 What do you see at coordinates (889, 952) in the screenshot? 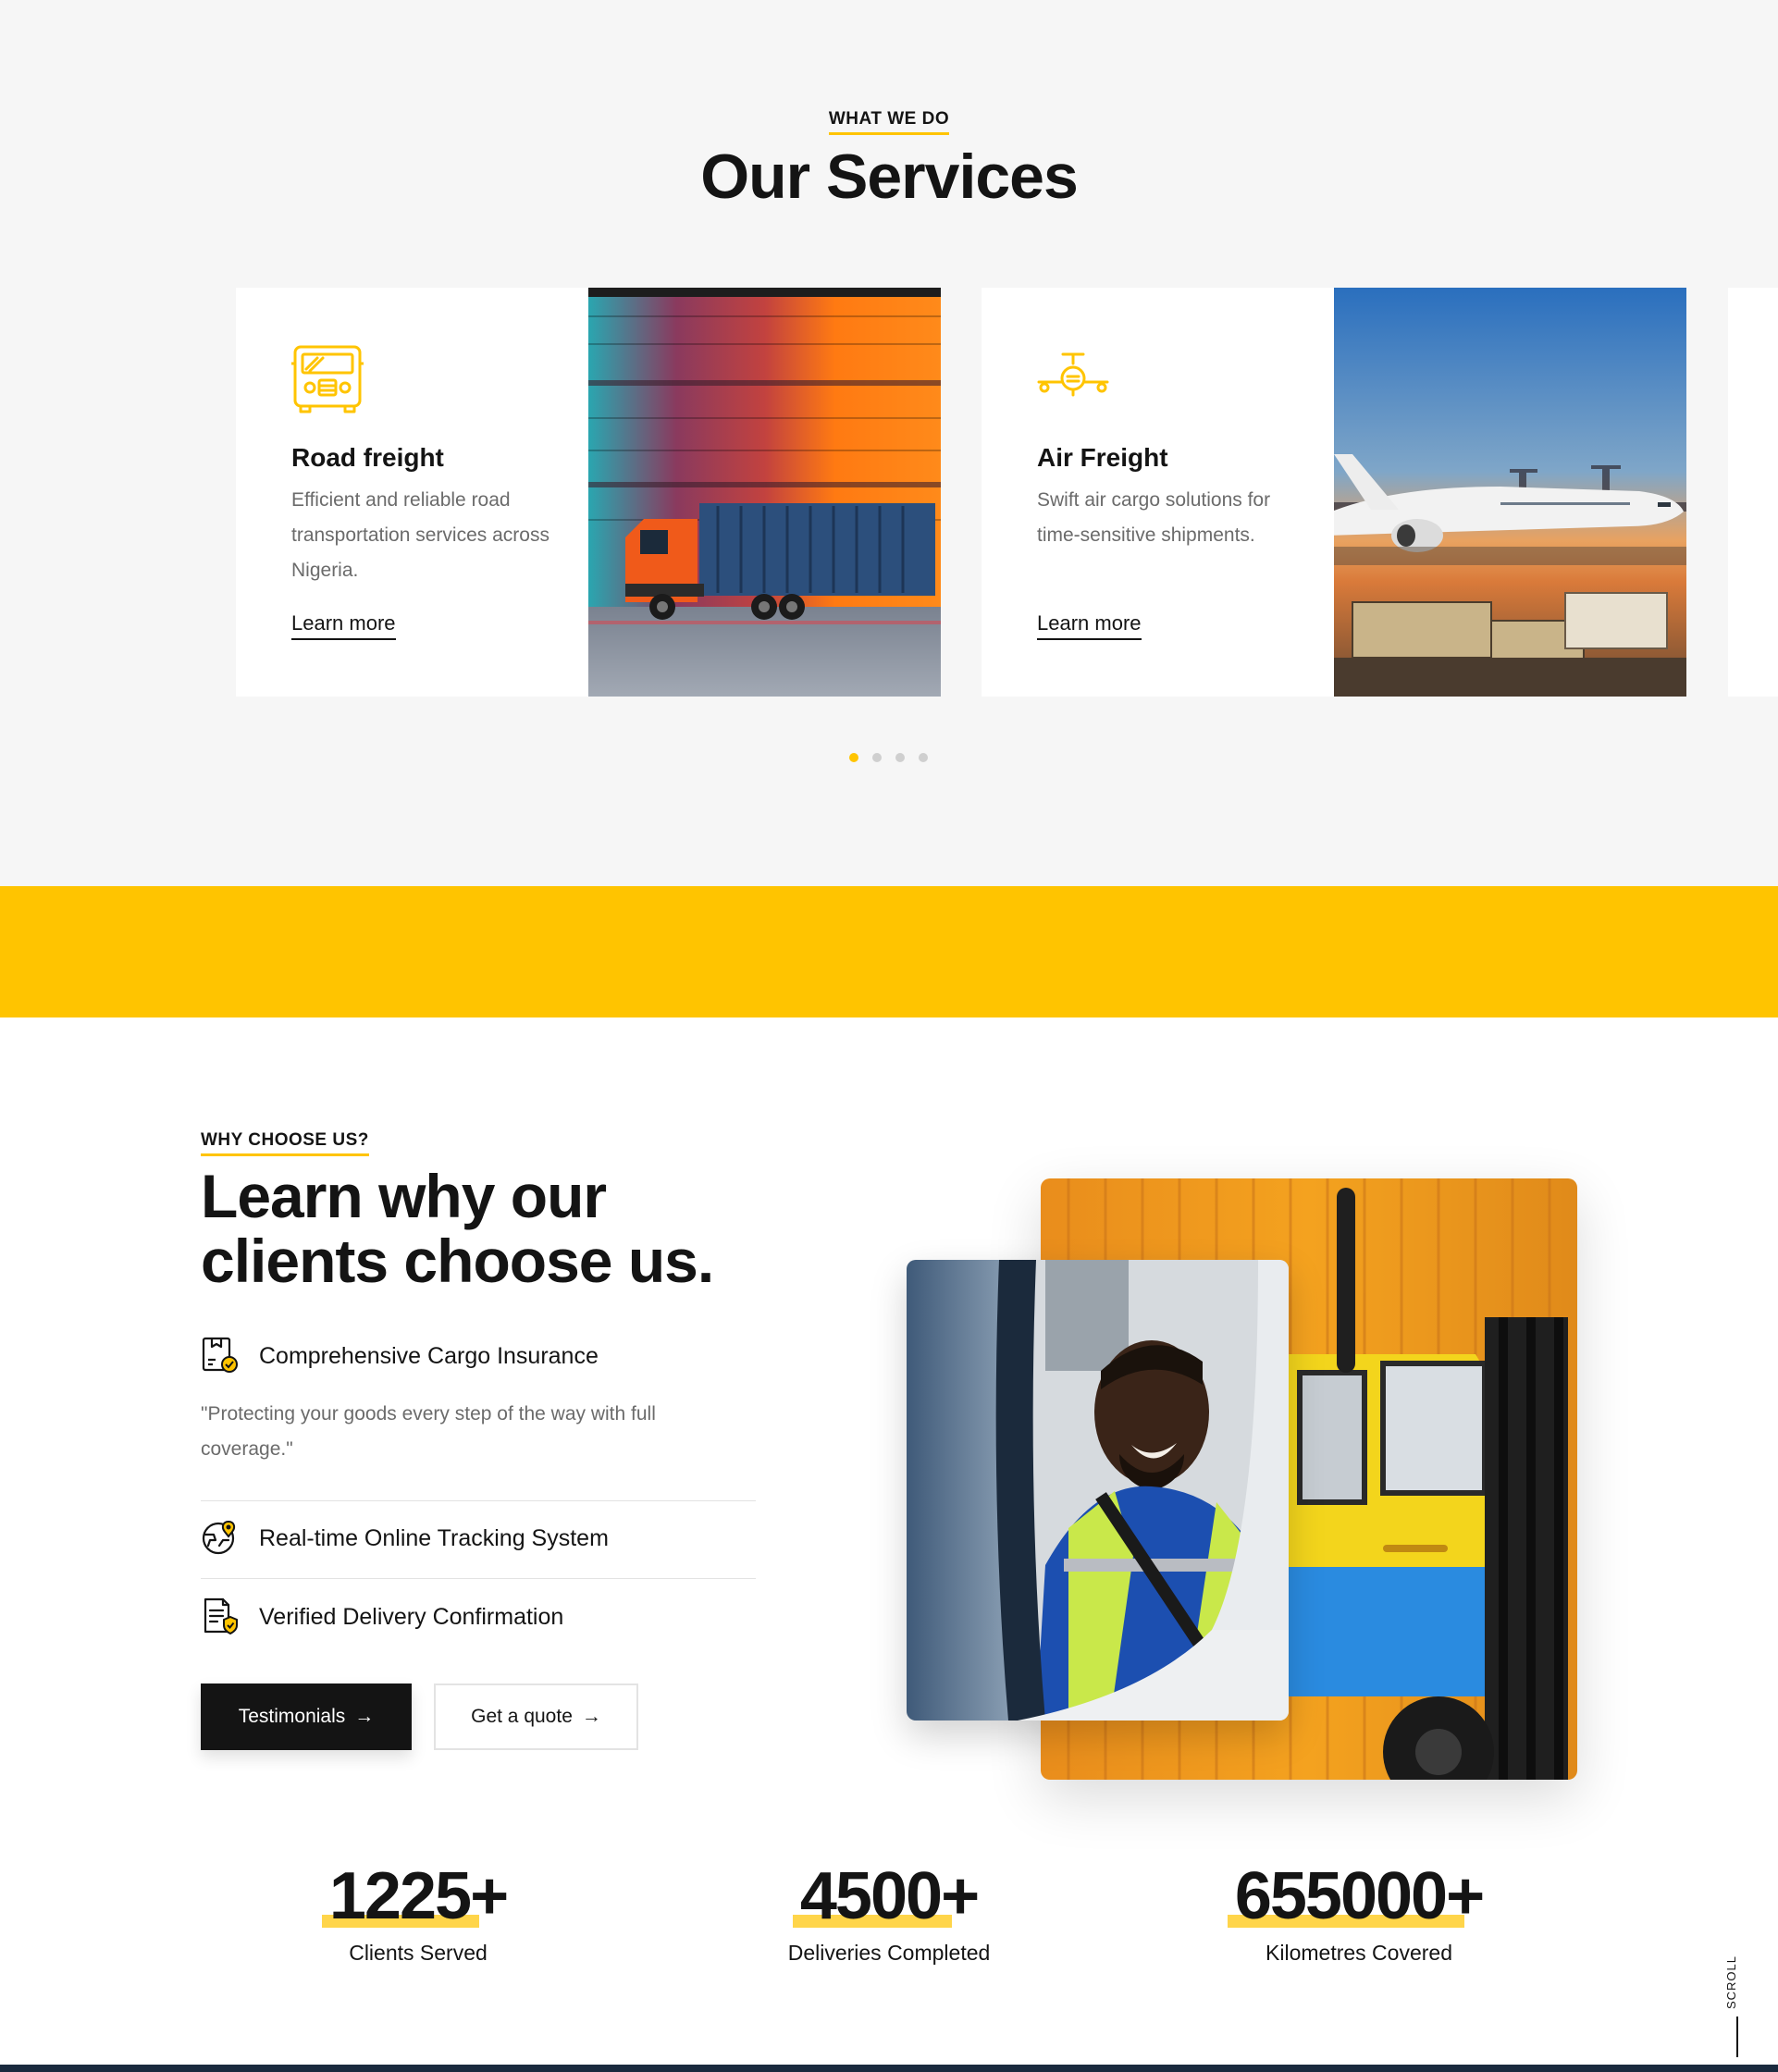
I see `accent-band` at bounding box center [889, 952].